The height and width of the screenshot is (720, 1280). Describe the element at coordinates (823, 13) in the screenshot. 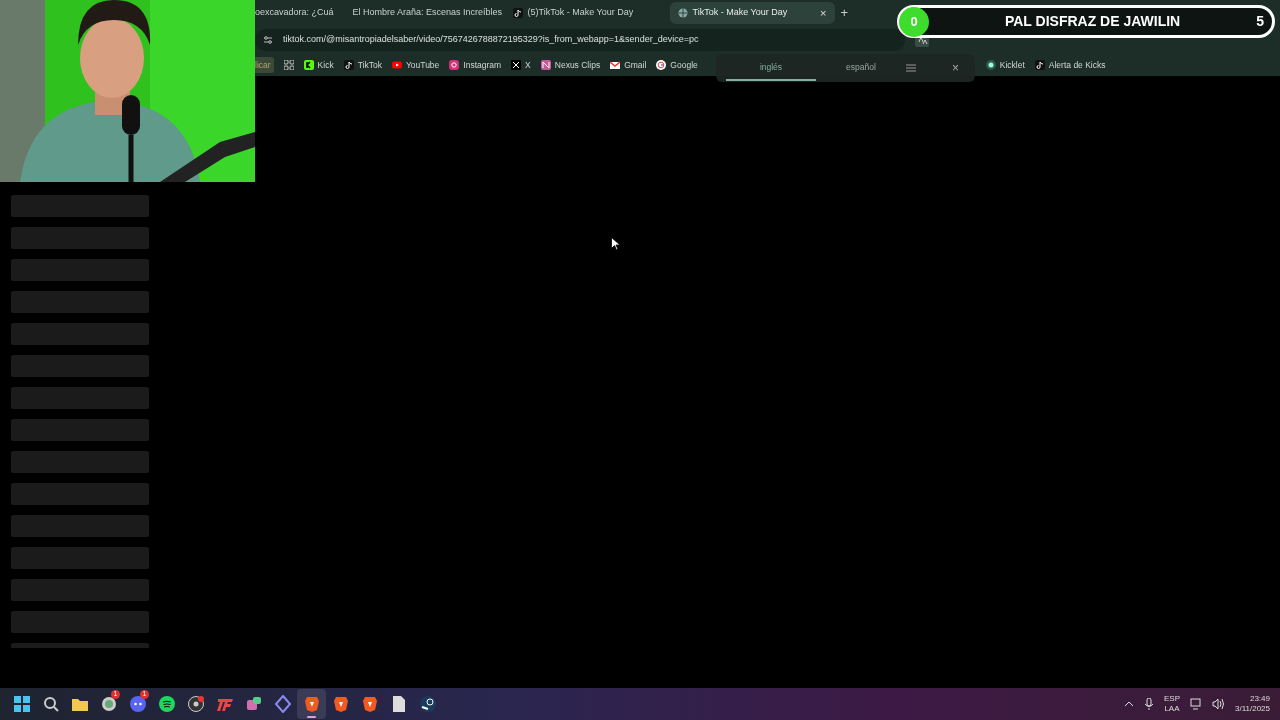

I see `close-tab-icon: ×` at that location.